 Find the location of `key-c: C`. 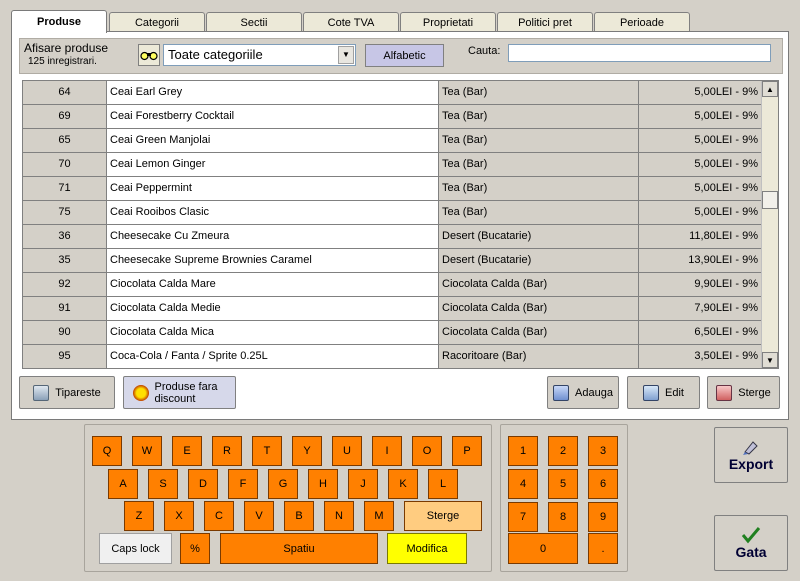

key-c: C is located at coordinates (219, 516).